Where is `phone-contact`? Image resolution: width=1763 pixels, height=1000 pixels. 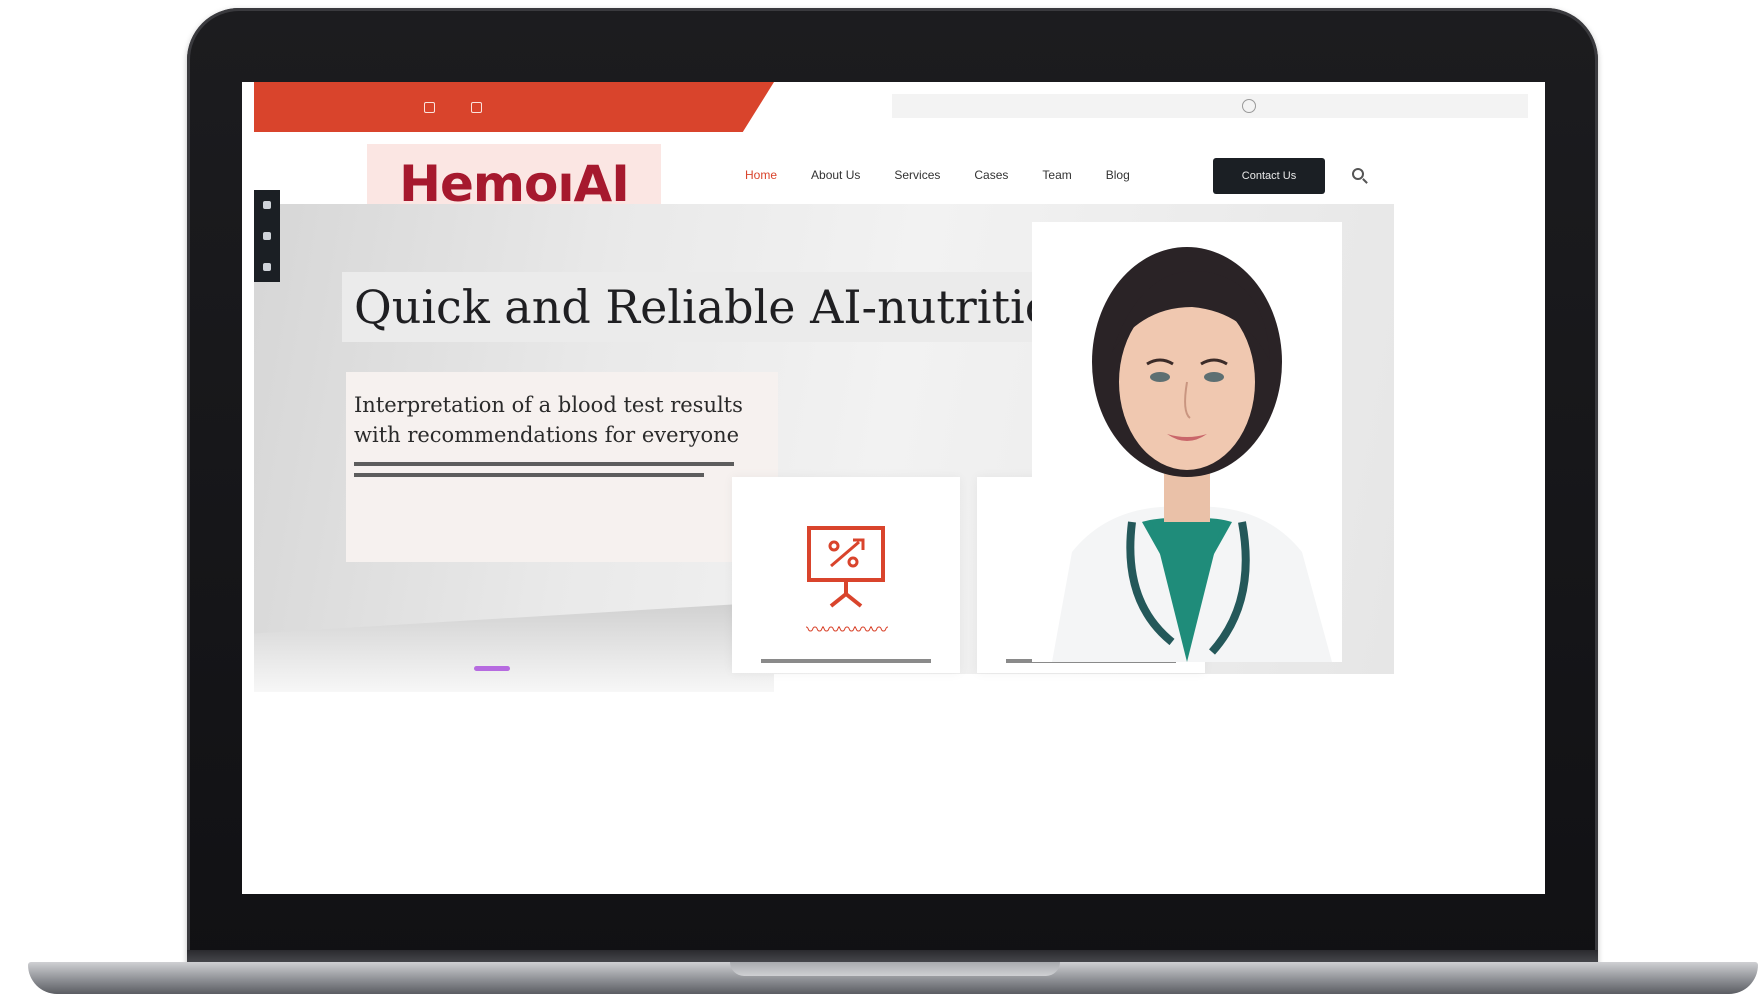
phone-contact is located at coordinates (429, 107).